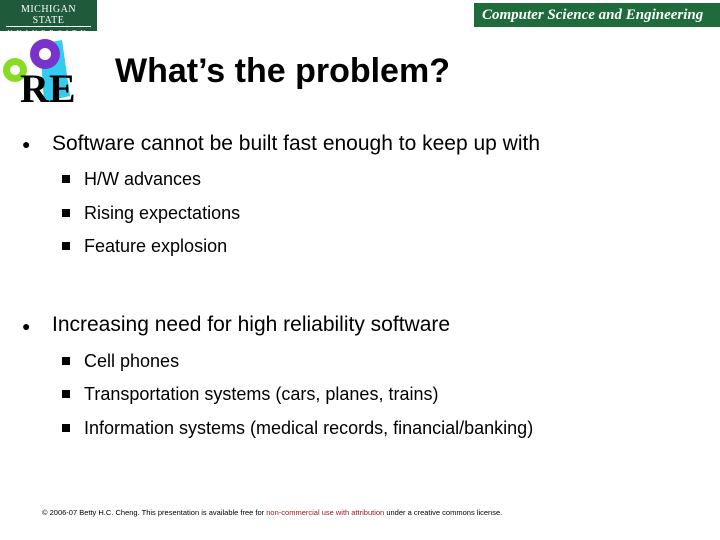  Describe the element at coordinates (282, 71) in the screenshot. I see `slide-title: What’s the problem?` at that location.